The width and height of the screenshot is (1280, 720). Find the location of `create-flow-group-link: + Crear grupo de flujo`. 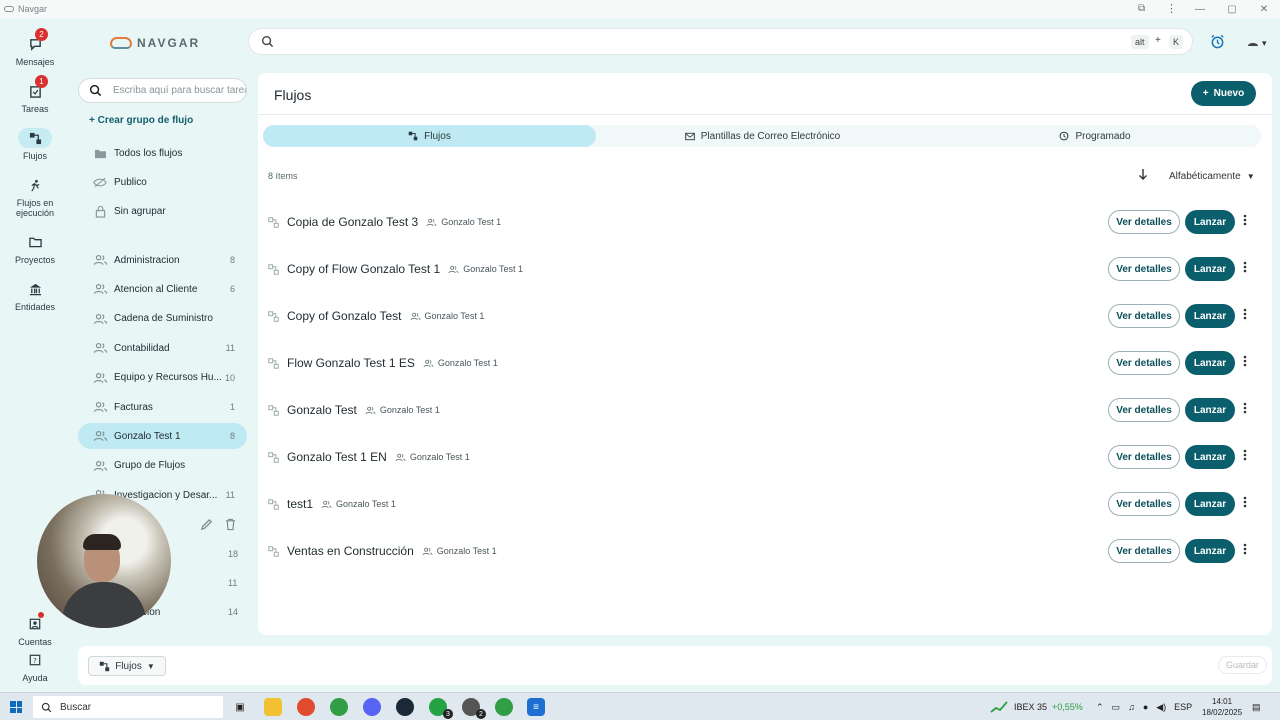

create-flow-group-link: + Crear grupo de flujo is located at coordinates (141, 120).